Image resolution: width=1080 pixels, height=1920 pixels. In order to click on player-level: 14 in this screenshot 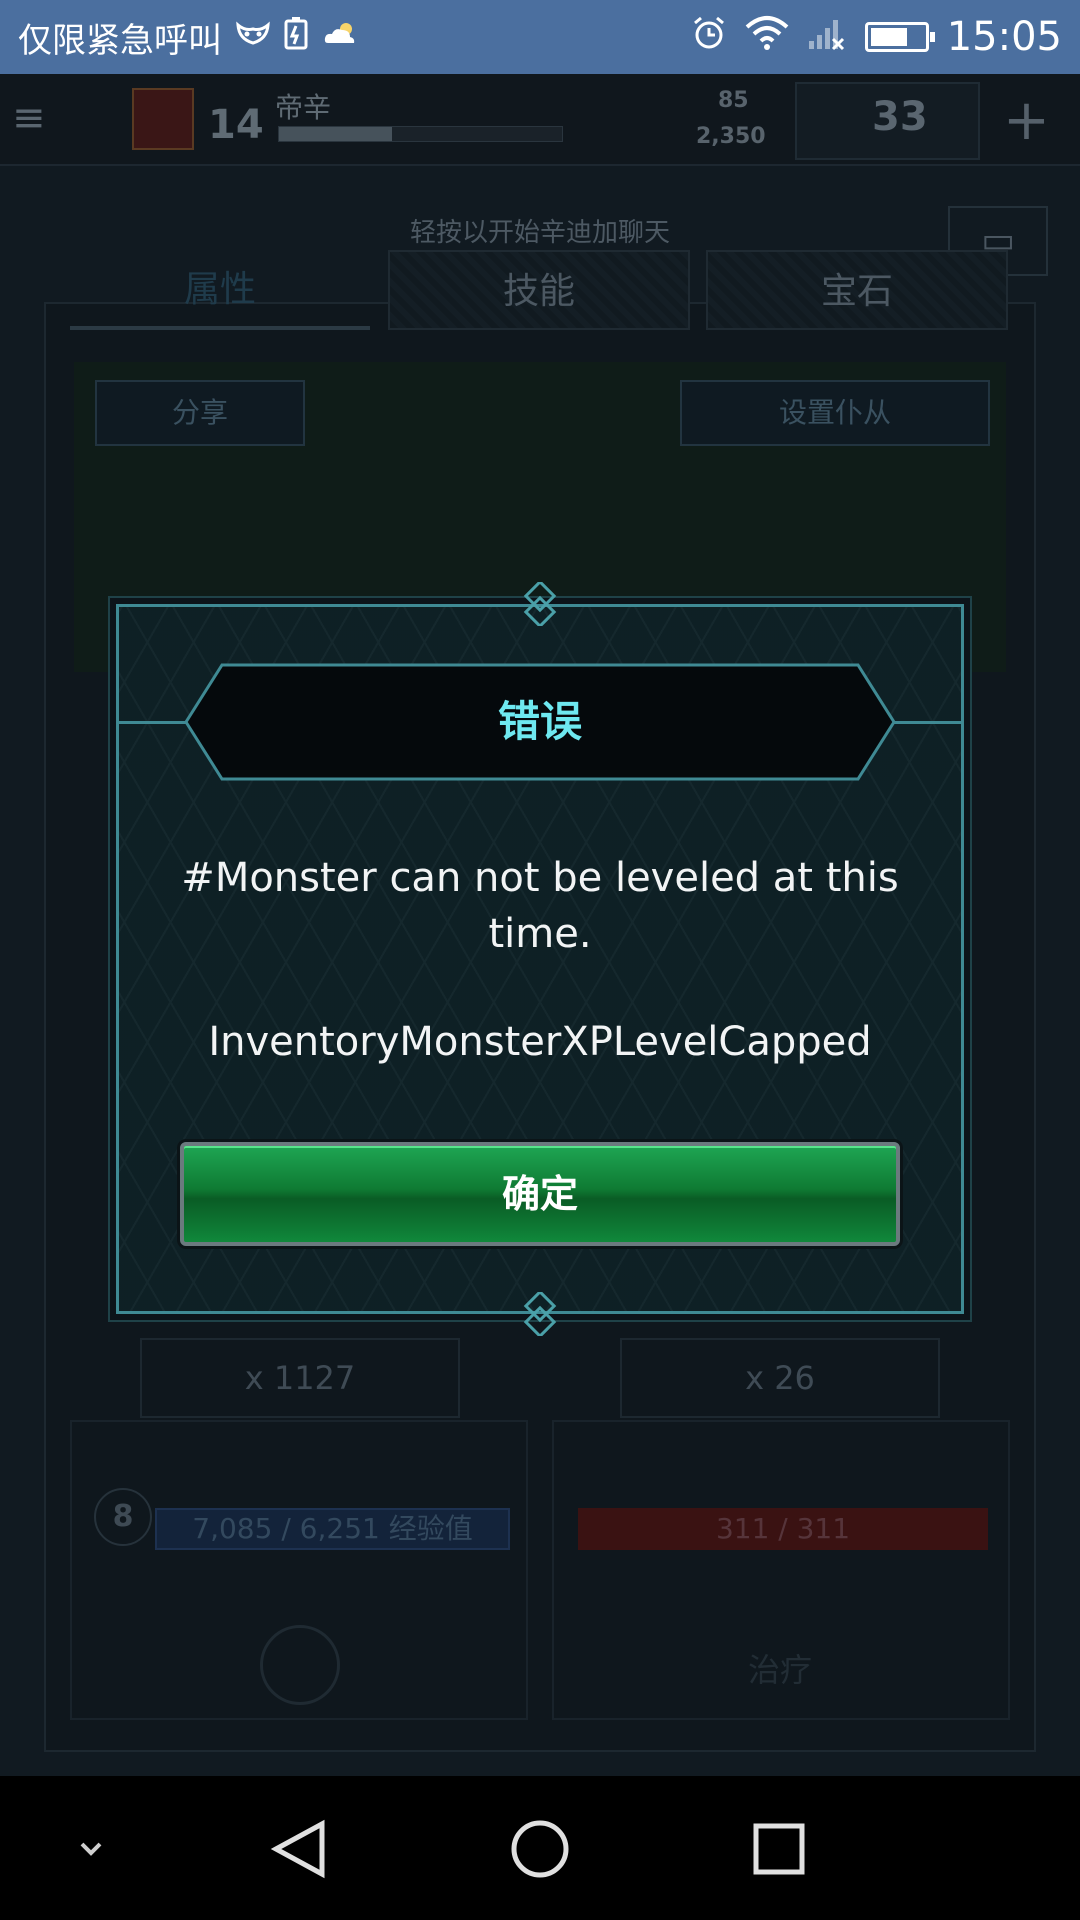, I will do `click(236, 125)`.